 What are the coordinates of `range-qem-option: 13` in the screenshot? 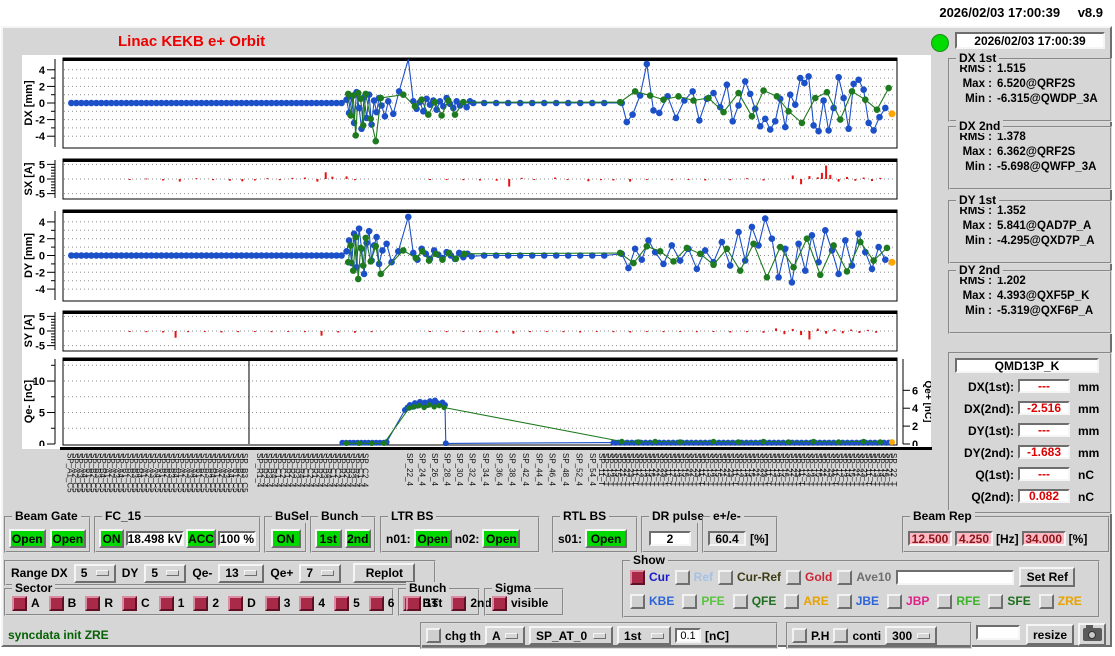 It's located at (241, 573).